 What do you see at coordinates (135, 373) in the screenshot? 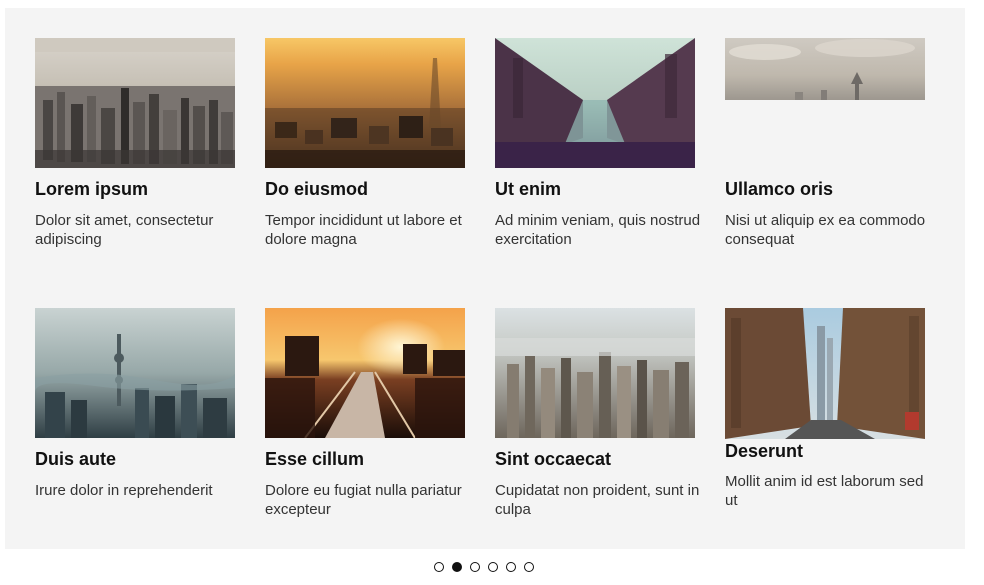
I see `hazy-city-tower-photo` at bounding box center [135, 373].